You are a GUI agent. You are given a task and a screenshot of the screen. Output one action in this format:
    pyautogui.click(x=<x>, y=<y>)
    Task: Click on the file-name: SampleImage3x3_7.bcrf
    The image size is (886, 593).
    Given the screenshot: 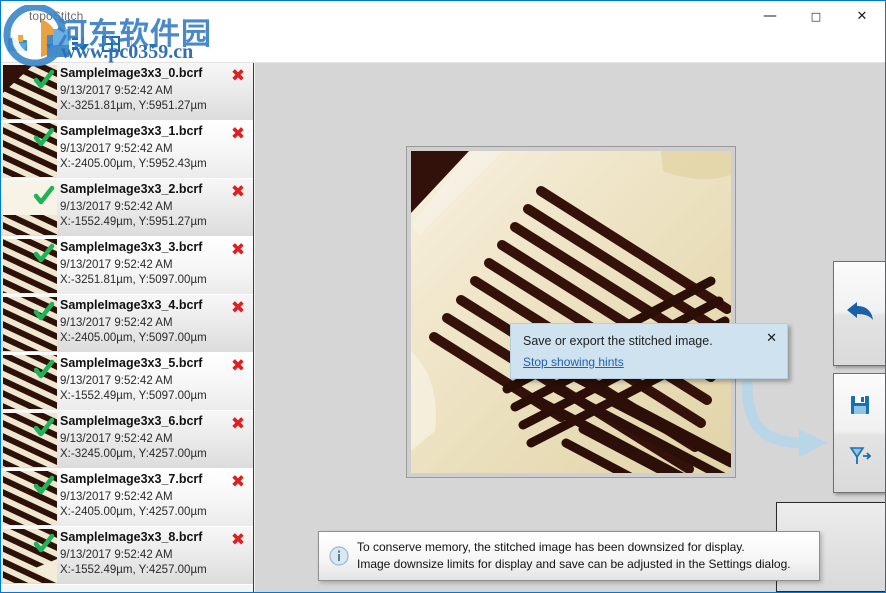 What is the action you would take?
    pyautogui.click(x=131, y=479)
    